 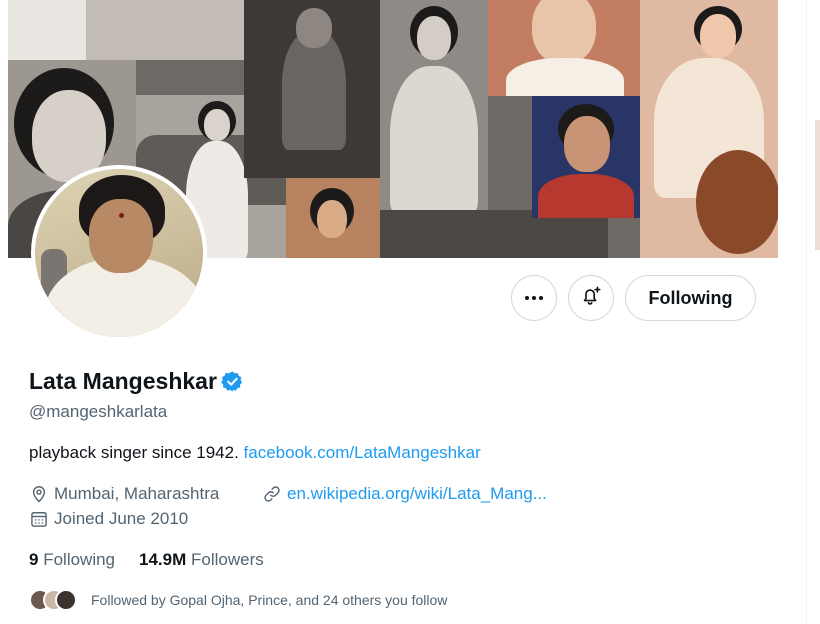 What do you see at coordinates (39, 519) in the screenshot?
I see `calendar-icon` at bounding box center [39, 519].